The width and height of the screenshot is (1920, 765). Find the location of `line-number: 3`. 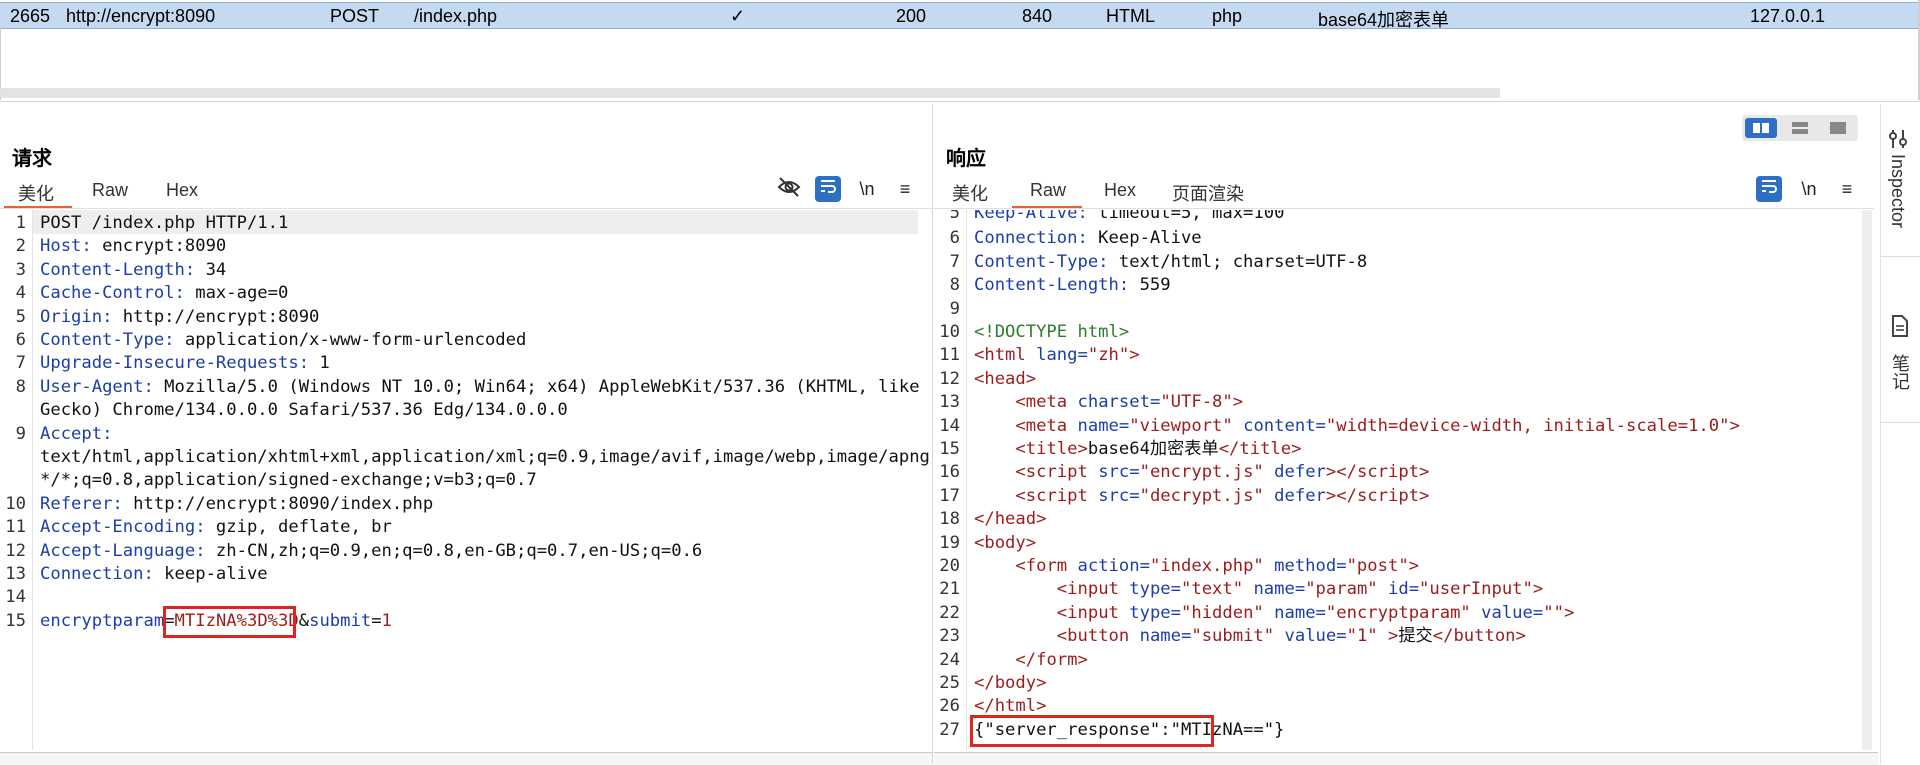

line-number: 3 is located at coordinates (20, 269).